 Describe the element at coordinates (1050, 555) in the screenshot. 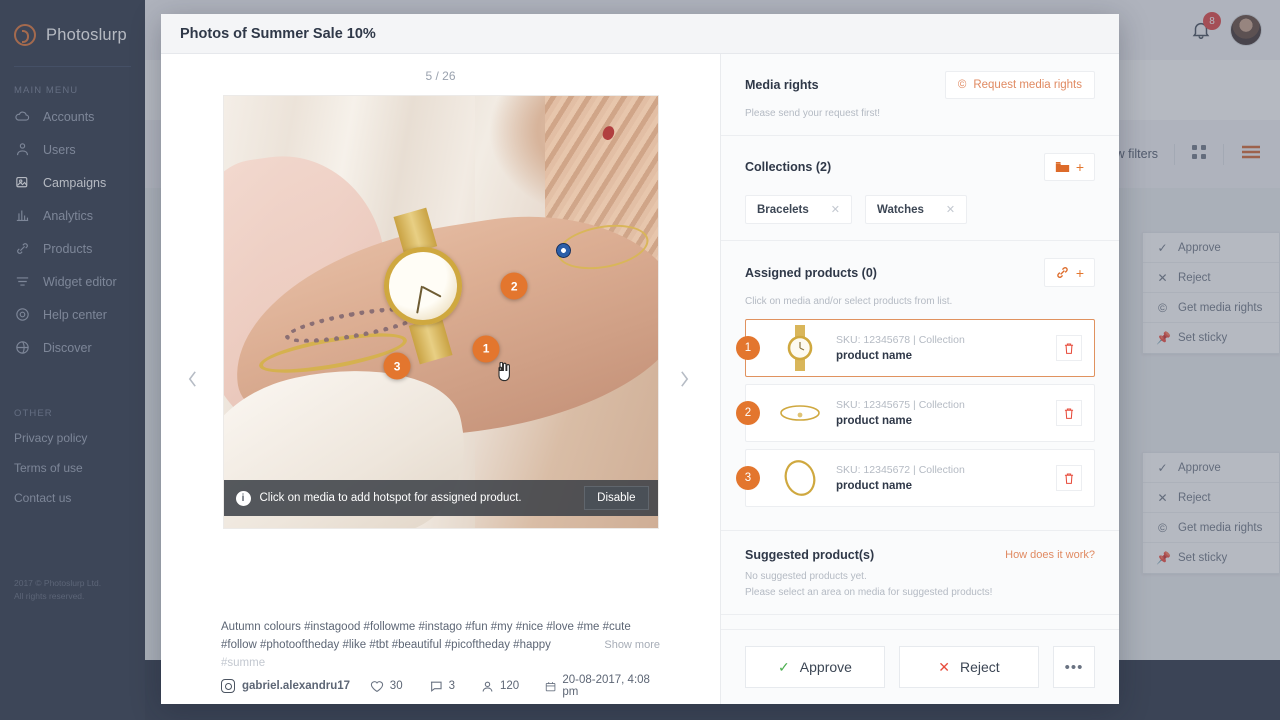

I see `how-does-it-work-link: How does it work?` at that location.